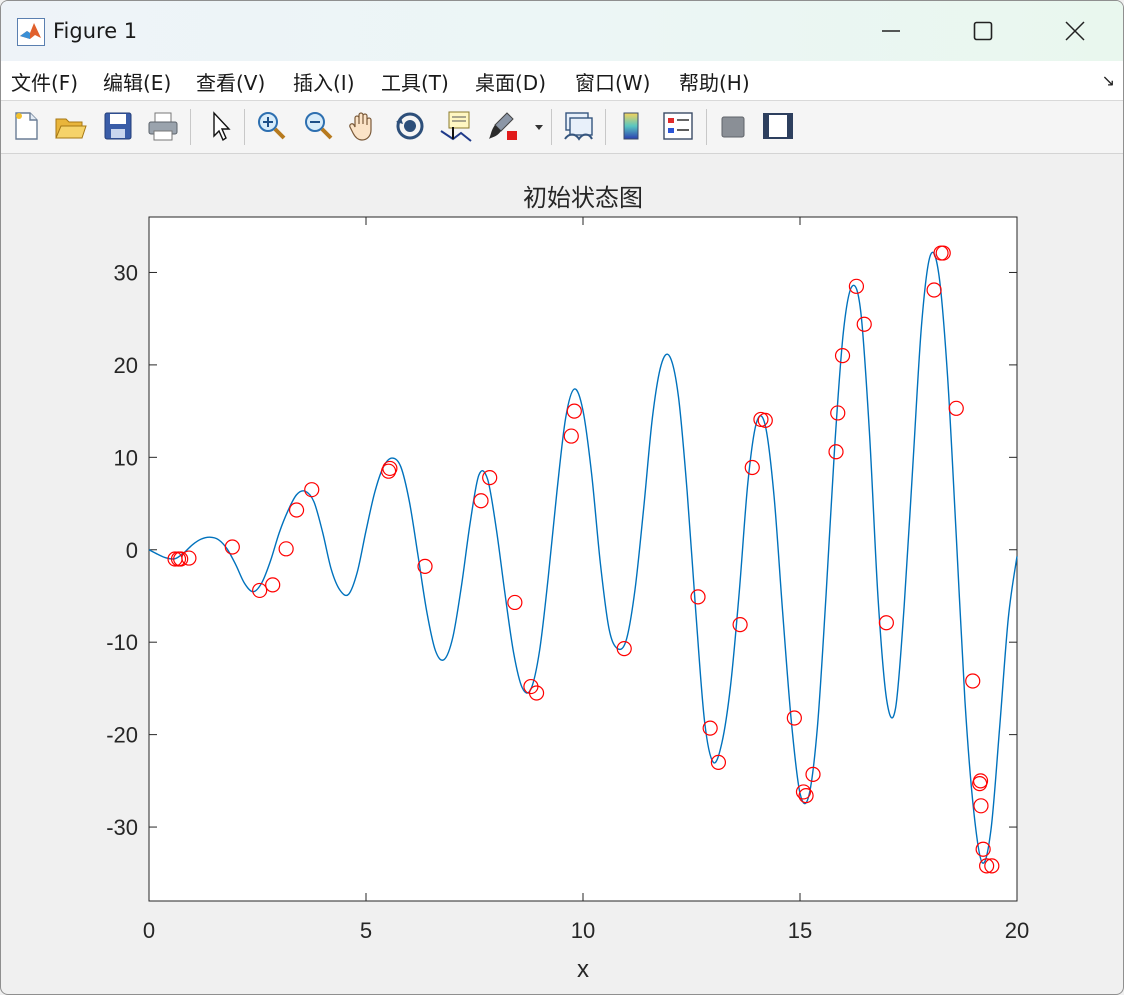 Image resolution: width=1124 pixels, height=995 pixels. I want to click on new-figure-icon, so click(26, 126).